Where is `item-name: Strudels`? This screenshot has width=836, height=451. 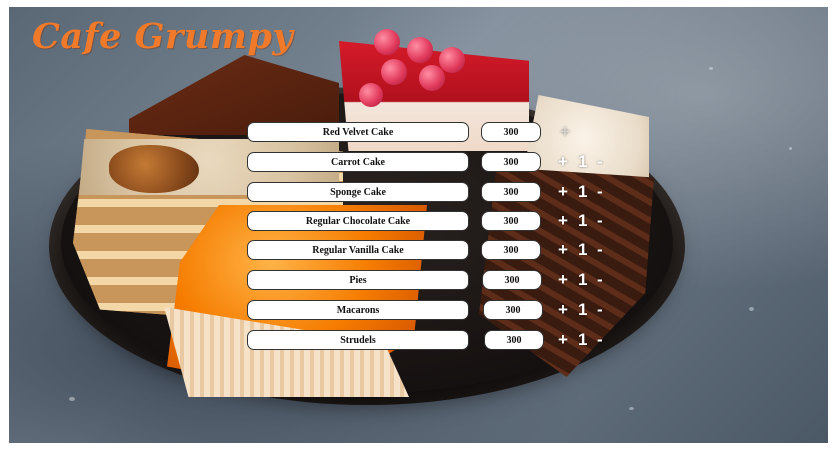 item-name: Strudels is located at coordinates (358, 340).